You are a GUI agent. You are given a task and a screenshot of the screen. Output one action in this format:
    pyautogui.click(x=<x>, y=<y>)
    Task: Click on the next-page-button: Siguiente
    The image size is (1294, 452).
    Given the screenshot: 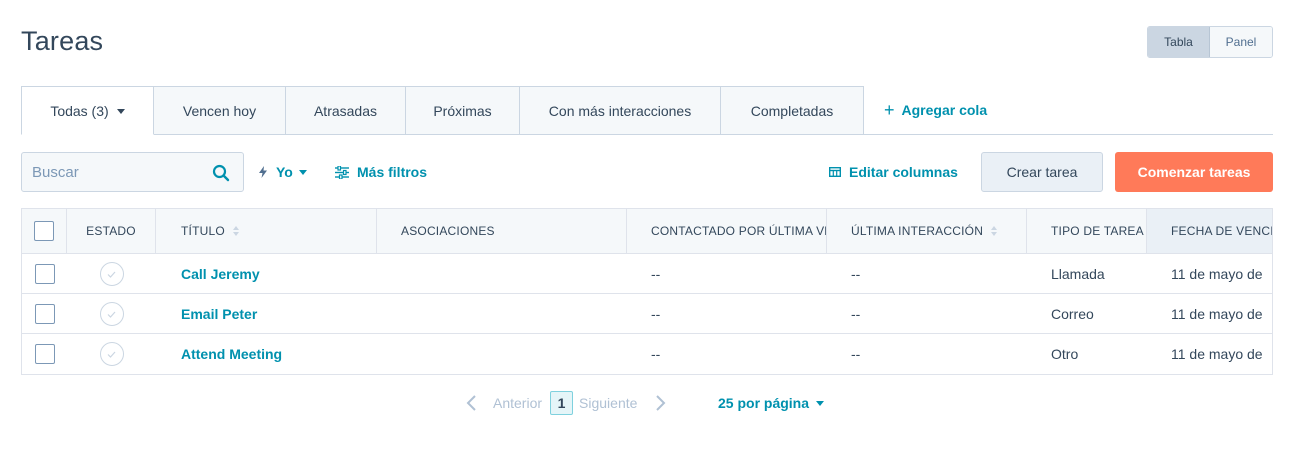 What is the action you would take?
    pyautogui.click(x=608, y=403)
    